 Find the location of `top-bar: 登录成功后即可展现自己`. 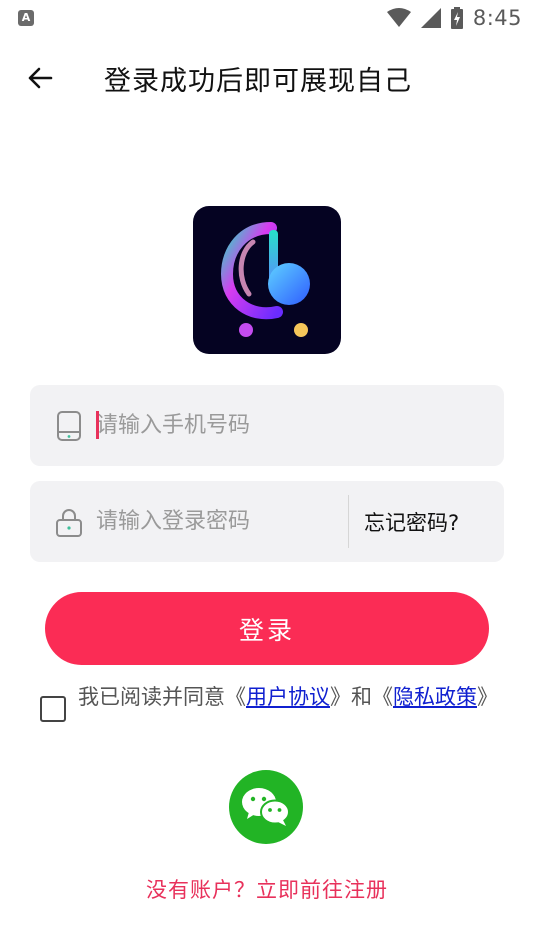

top-bar: 登录成功后即可展现自己 is located at coordinates (267, 78).